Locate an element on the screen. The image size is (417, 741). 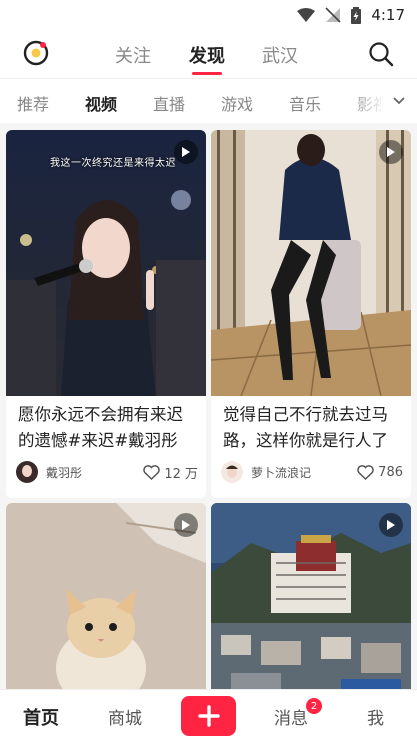
tab-follow: 关注 is located at coordinates (133, 55).